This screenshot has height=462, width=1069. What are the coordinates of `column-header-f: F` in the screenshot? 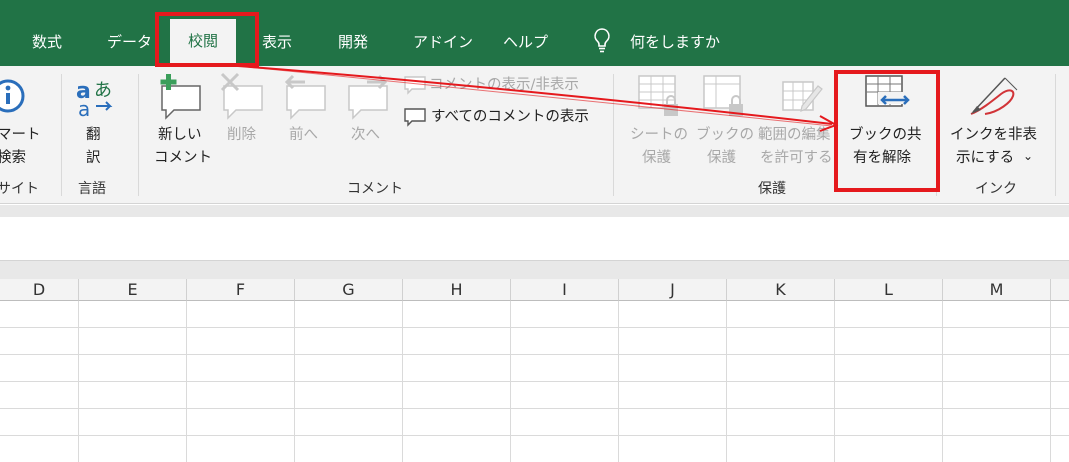 It's located at (241, 290).